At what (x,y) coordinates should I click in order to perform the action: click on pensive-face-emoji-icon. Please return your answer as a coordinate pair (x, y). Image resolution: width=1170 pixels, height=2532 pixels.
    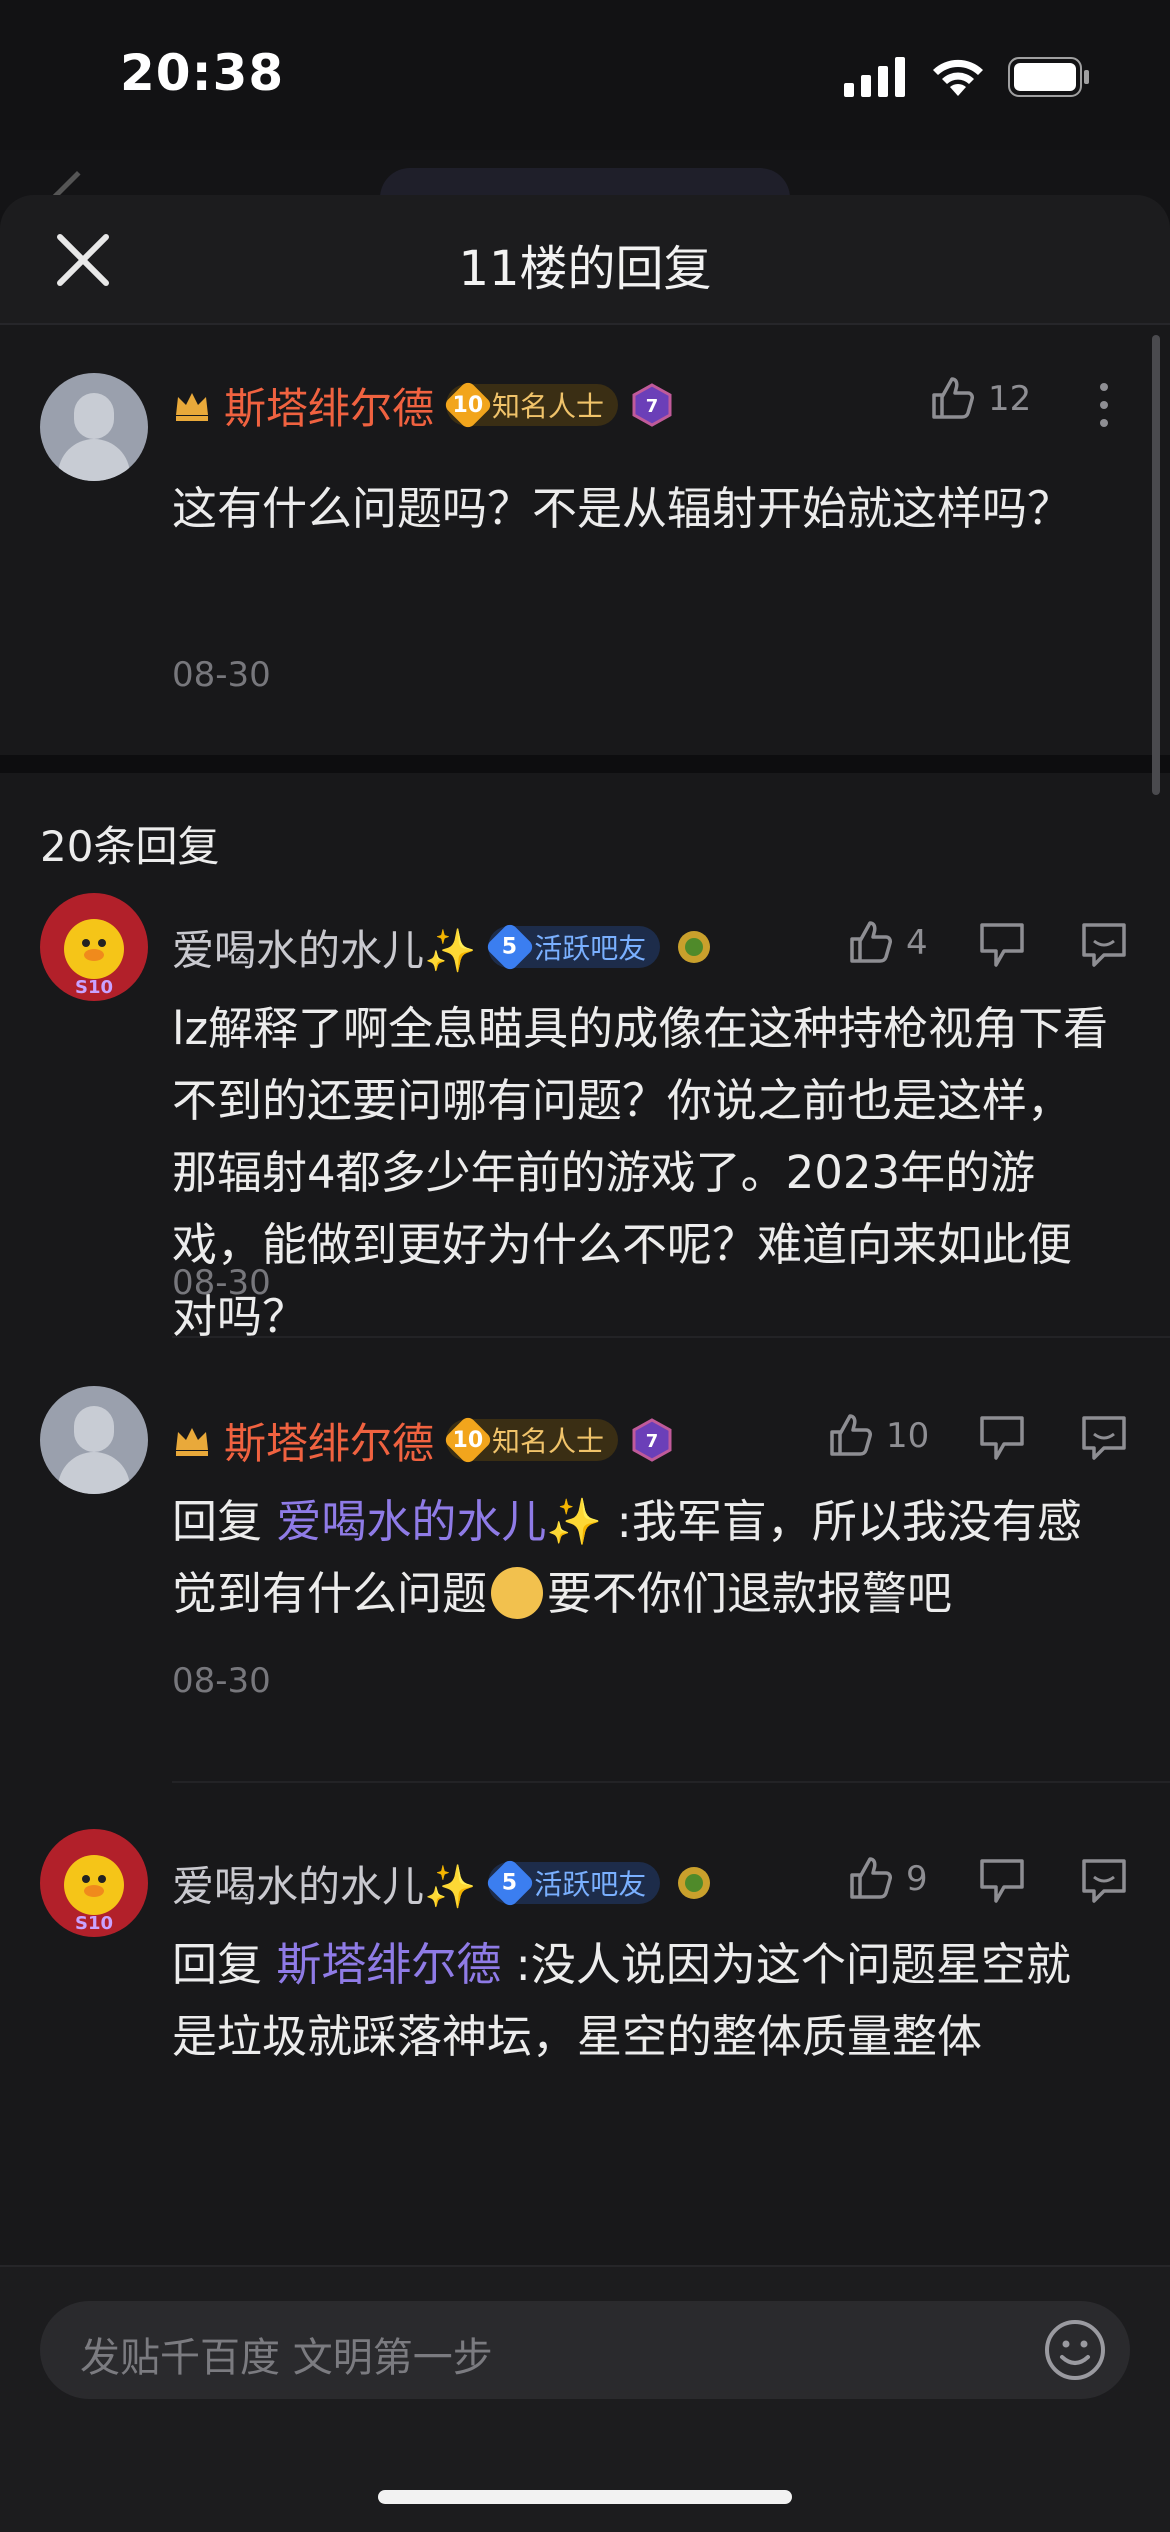
    Looking at the image, I should click on (517, 1593).